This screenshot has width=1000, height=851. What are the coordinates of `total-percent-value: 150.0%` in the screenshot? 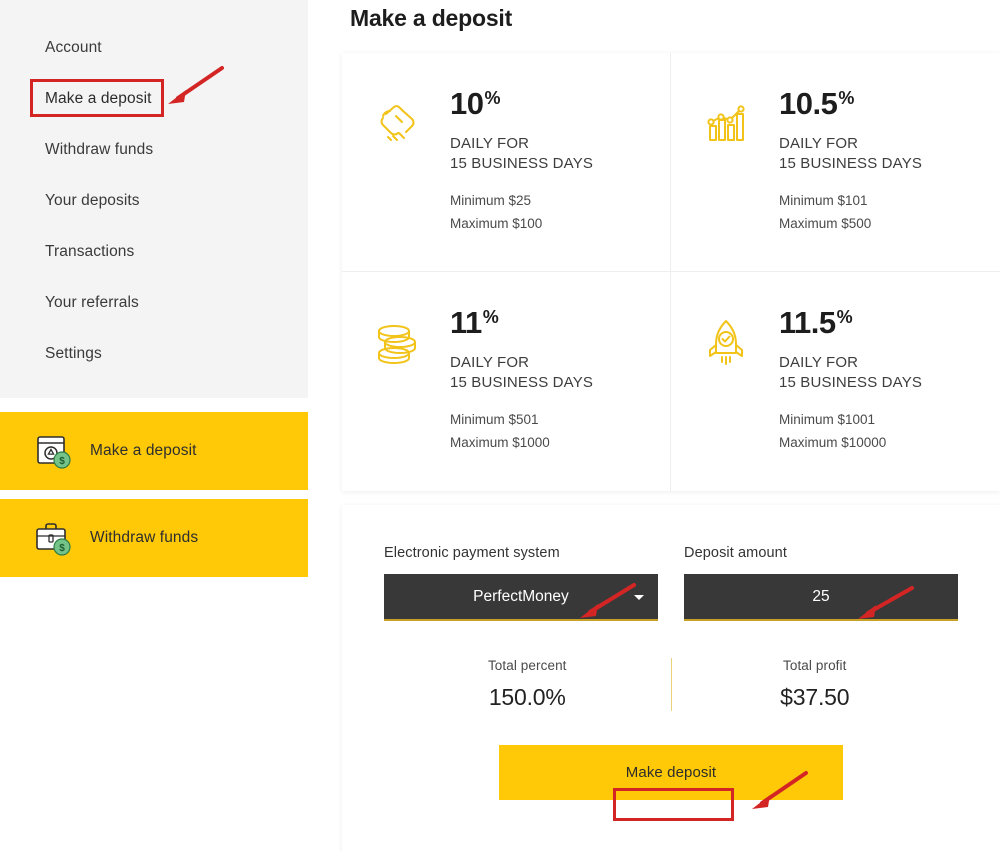 It's located at (527, 697).